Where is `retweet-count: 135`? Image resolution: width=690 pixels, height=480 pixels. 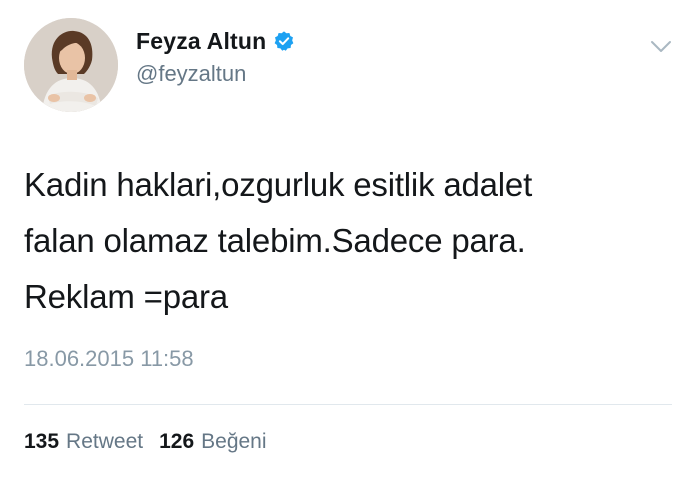 retweet-count: 135 is located at coordinates (42, 441).